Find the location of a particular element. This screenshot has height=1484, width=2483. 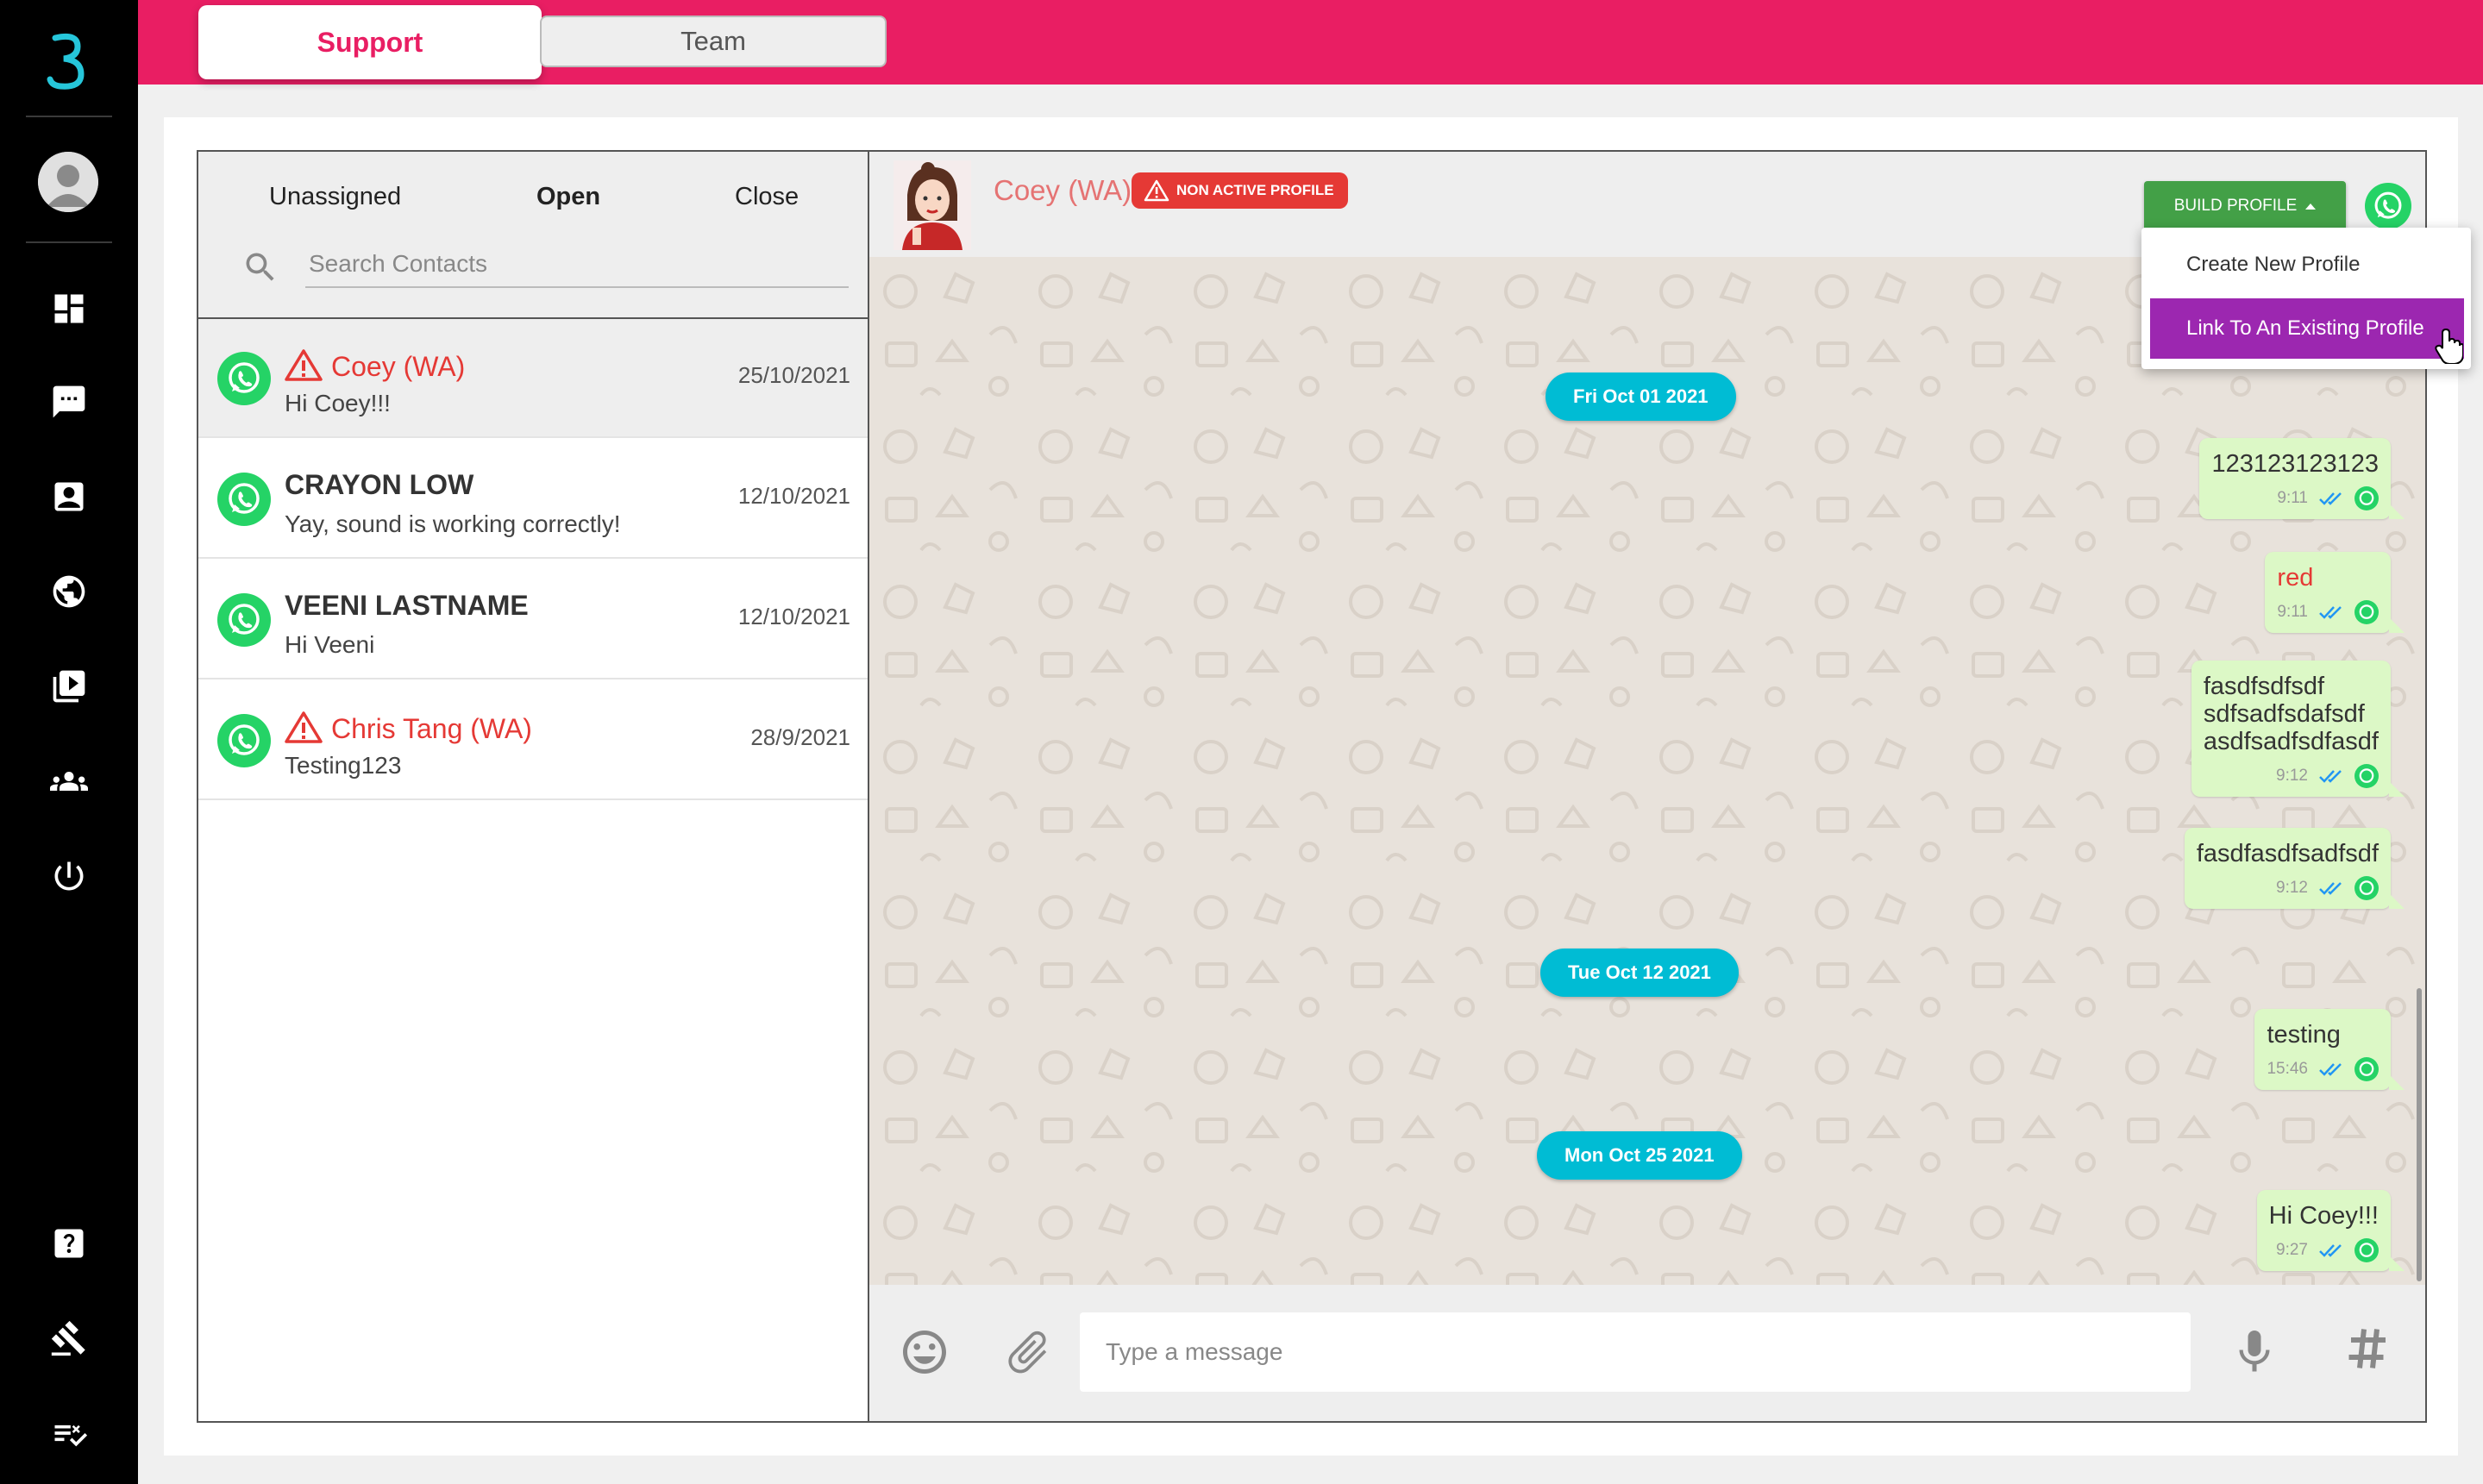

filter-open: Open is located at coordinates (568, 197).